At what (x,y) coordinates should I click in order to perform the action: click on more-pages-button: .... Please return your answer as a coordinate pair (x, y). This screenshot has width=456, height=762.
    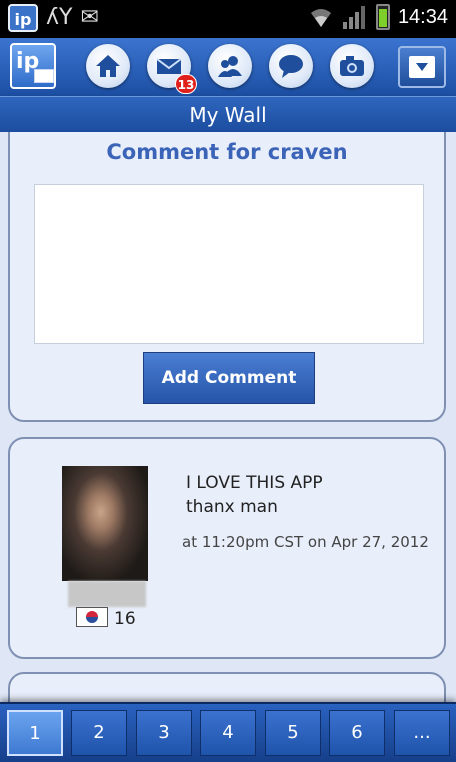
    Looking at the image, I should click on (422, 733).